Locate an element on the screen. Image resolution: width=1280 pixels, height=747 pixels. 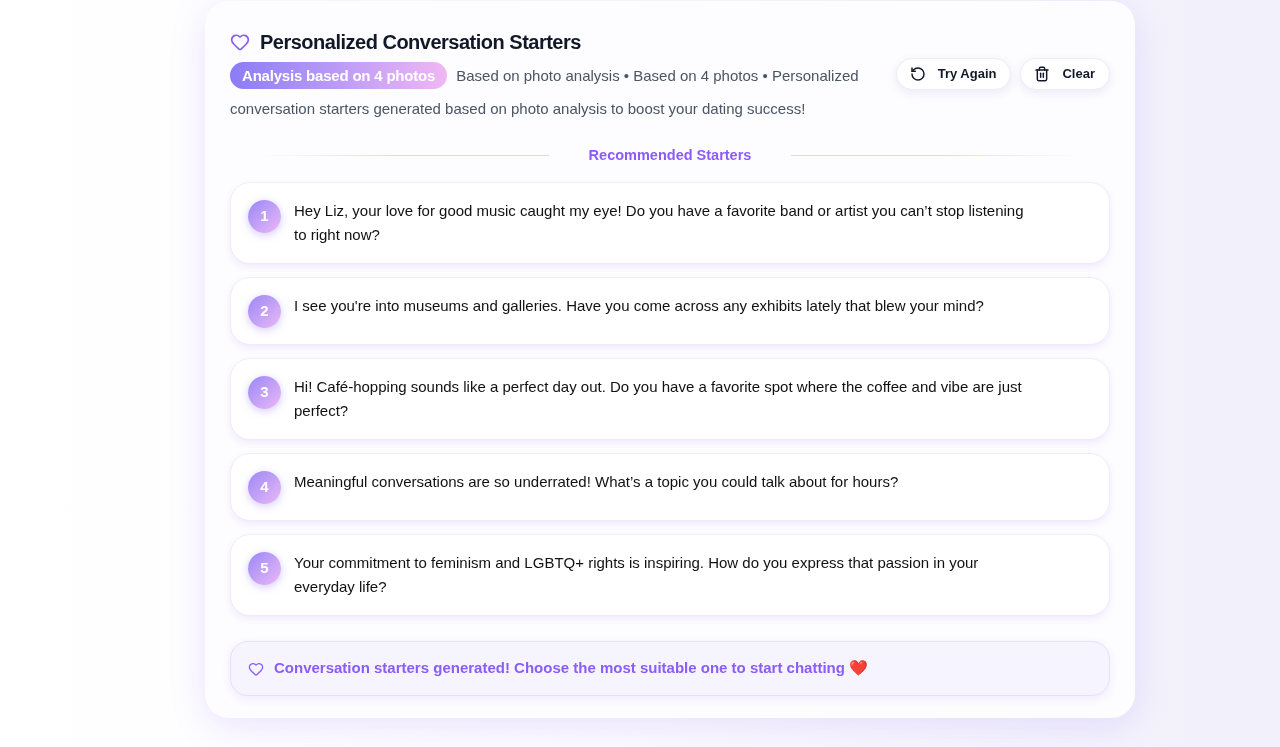
starter-card: 2 I see you're into museums and galleries. Have you come across any exhibits lately that blew your mind? is located at coordinates (670, 311).